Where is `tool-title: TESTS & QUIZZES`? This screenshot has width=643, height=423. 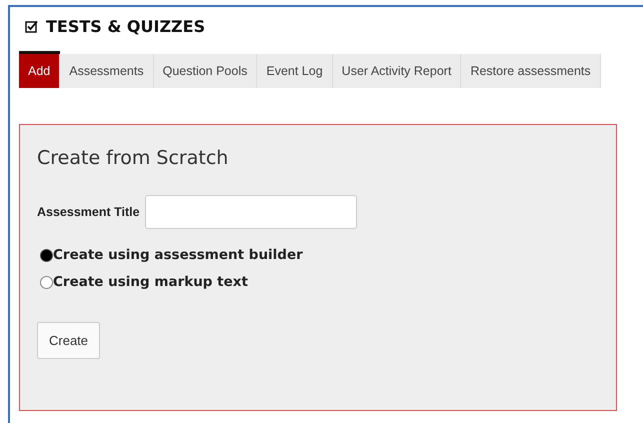
tool-title: TESTS & QUIZZES is located at coordinates (126, 26).